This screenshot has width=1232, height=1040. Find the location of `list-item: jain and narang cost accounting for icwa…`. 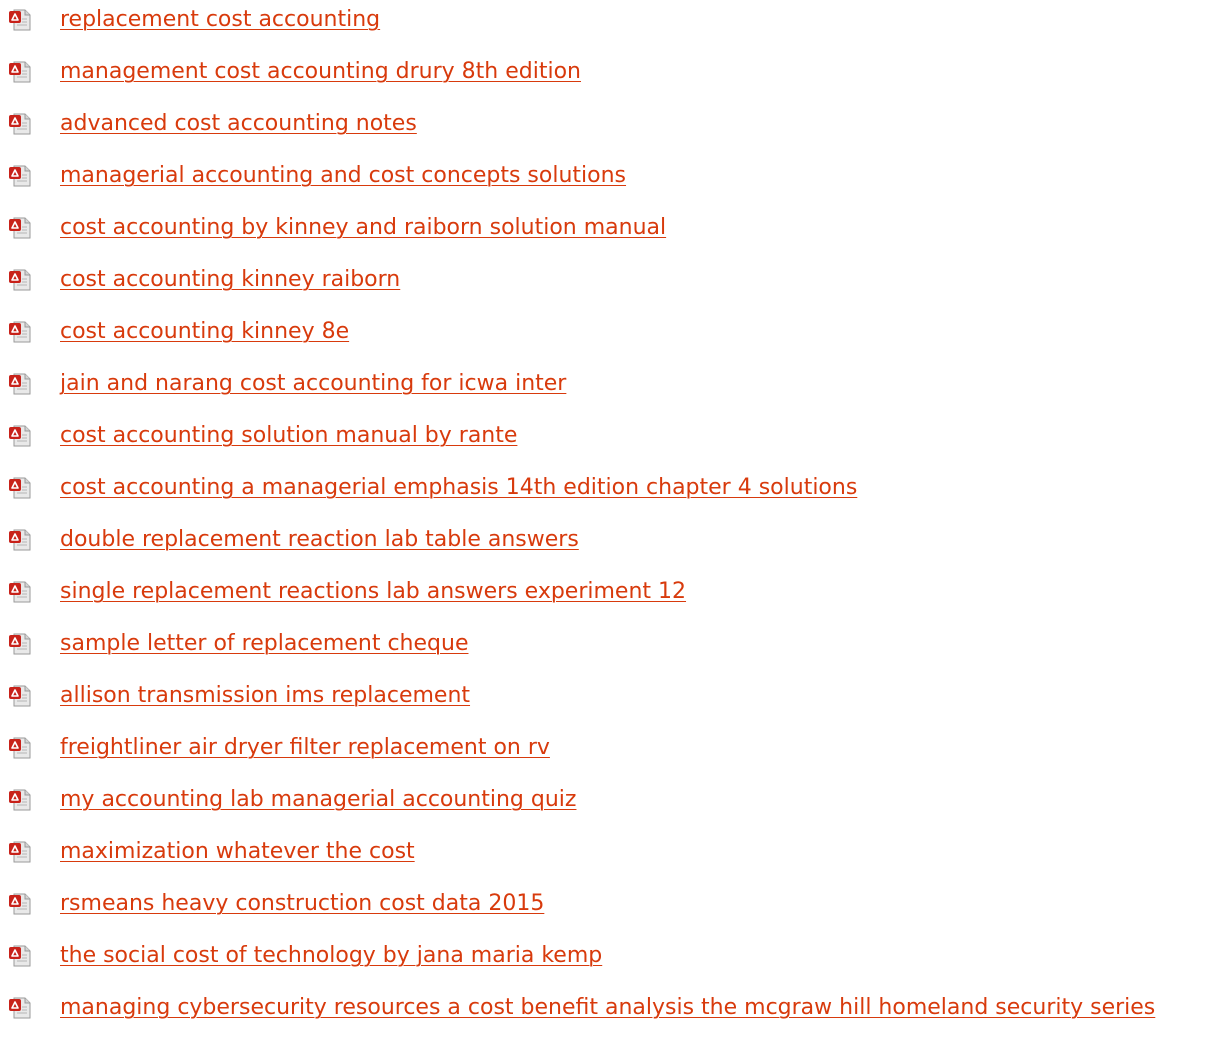

list-item: jain and narang cost accounting for icwa… is located at coordinates (616, 390).